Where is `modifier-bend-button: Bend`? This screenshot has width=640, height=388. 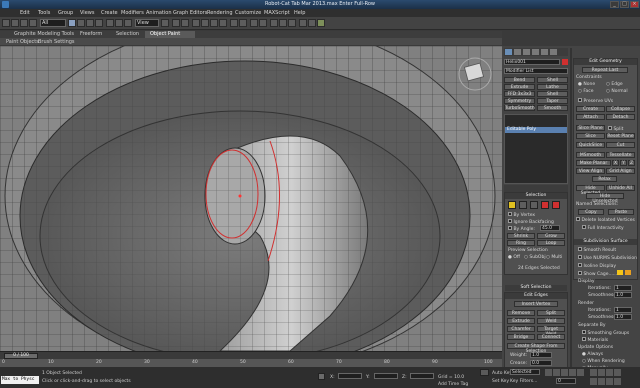
modifier-bend-button: Bend is located at coordinates (519, 80).